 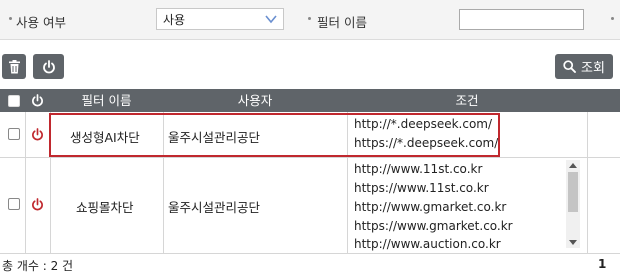 What do you see at coordinates (14, 101) in the screenshot?
I see `select-all-checkbox` at bounding box center [14, 101].